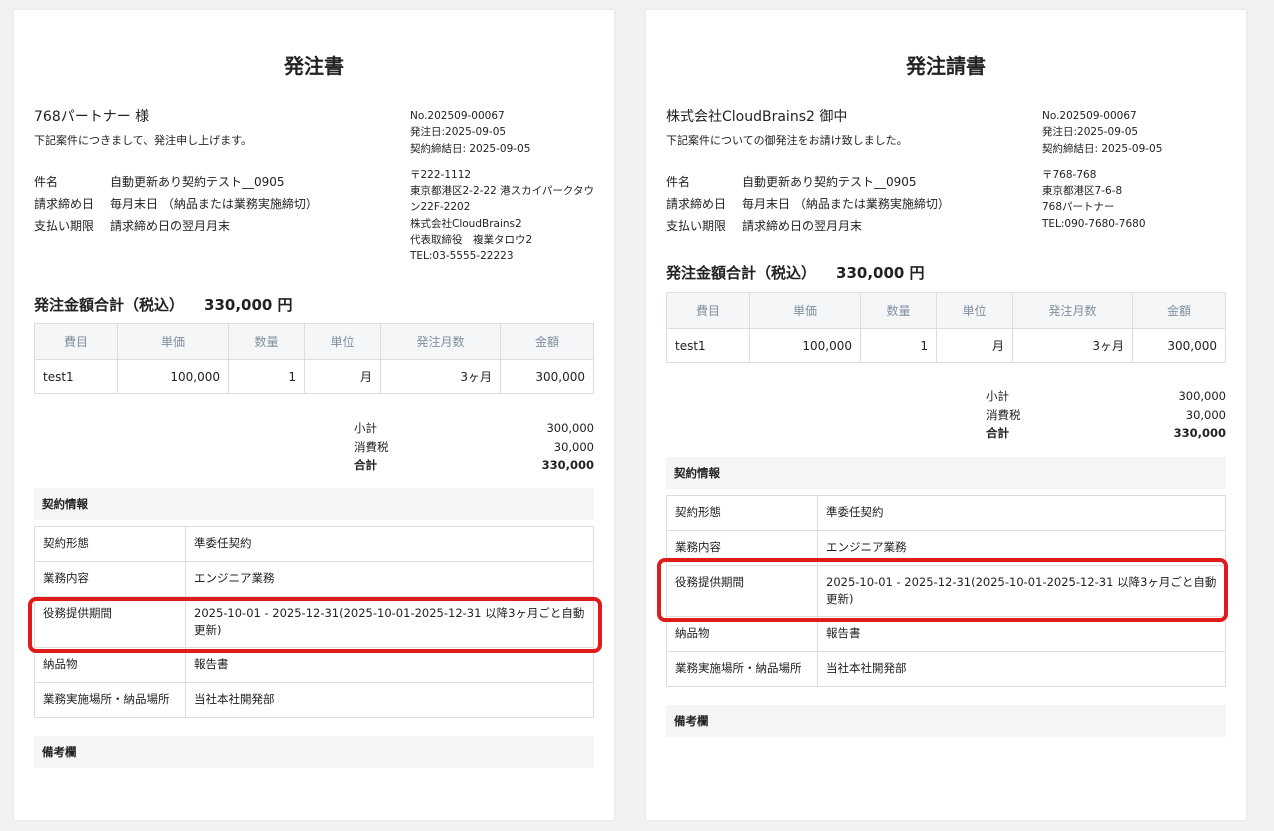 The height and width of the screenshot is (831, 1274). I want to click on document-title: 発注書, so click(314, 66).